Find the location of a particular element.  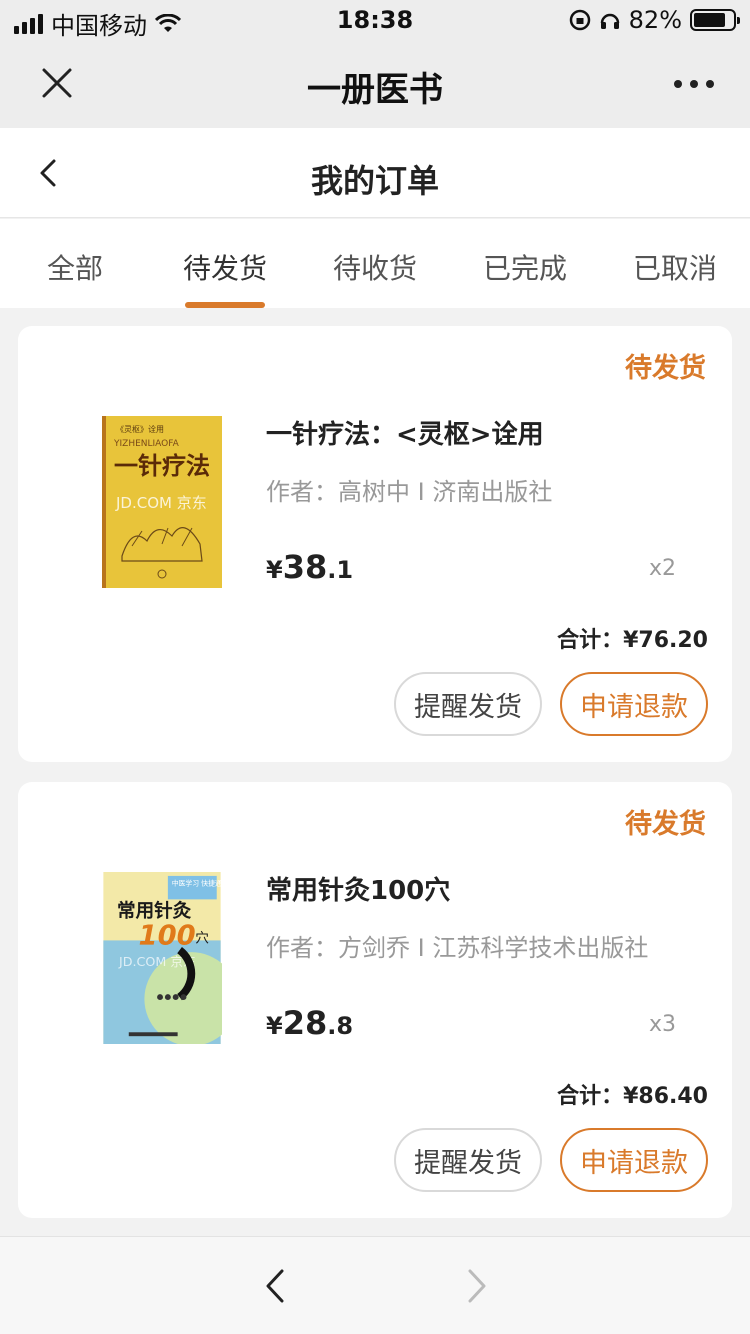

book-title: 常用针灸100穴 is located at coordinates (358, 888).